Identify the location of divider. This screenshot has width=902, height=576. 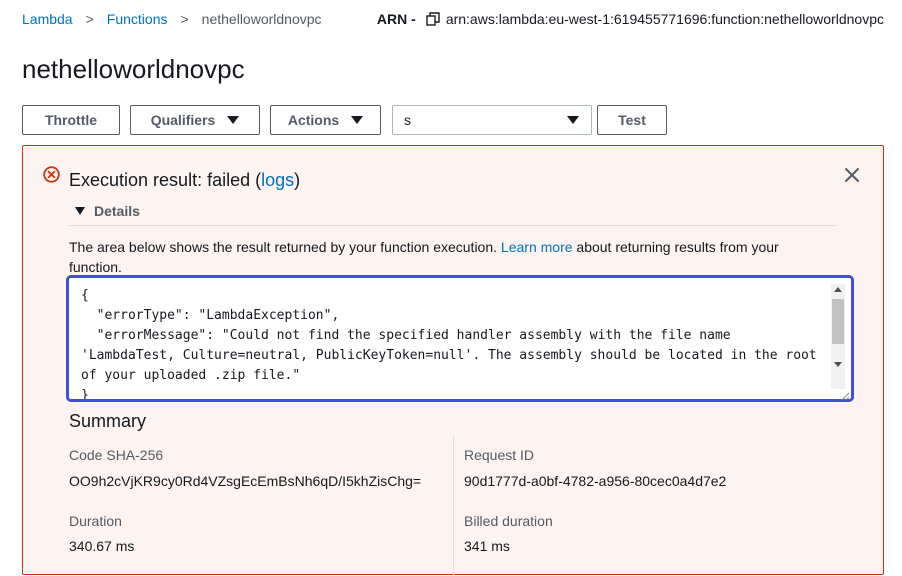
(452, 225).